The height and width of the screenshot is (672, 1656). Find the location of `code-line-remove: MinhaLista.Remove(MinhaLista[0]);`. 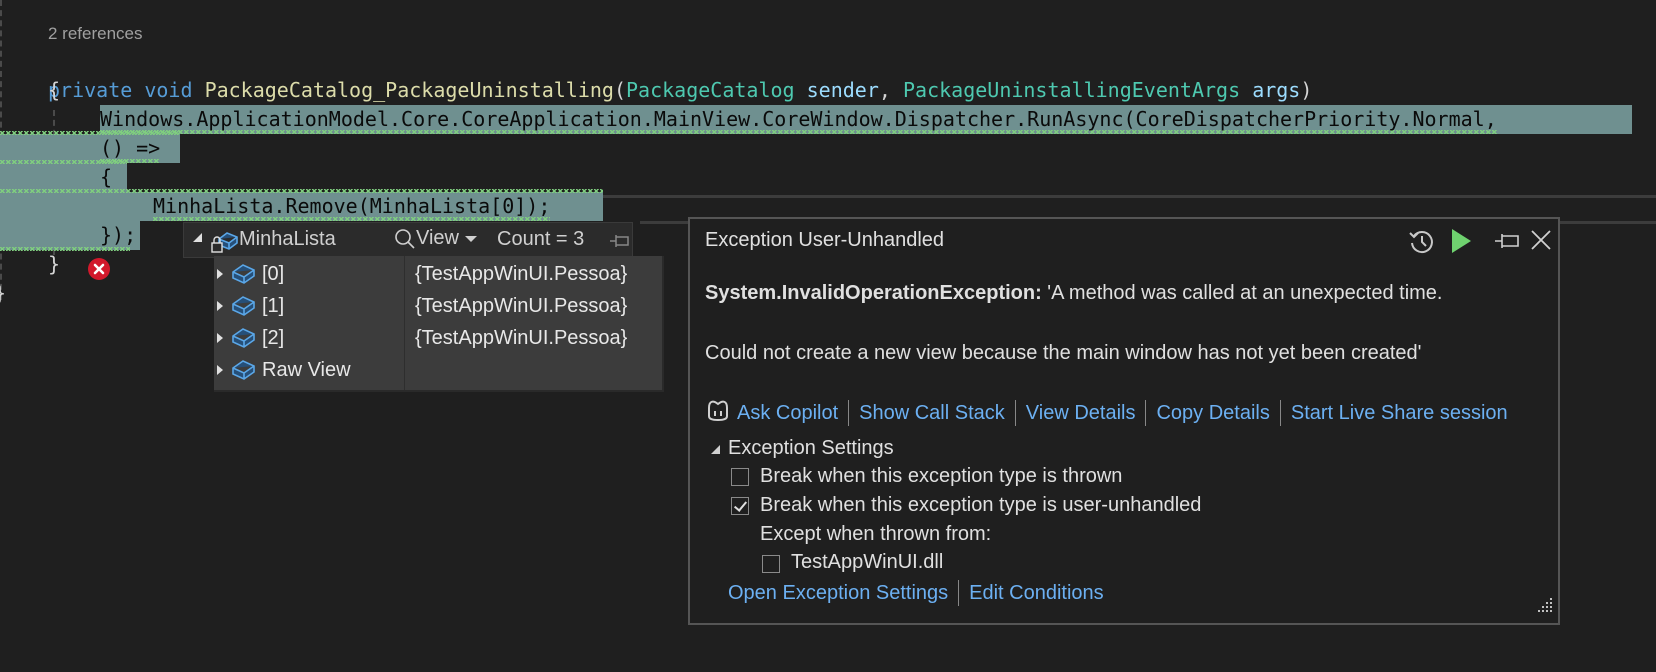

code-line-remove: MinhaLista.Remove(MinhaLista[0]); is located at coordinates (352, 206).